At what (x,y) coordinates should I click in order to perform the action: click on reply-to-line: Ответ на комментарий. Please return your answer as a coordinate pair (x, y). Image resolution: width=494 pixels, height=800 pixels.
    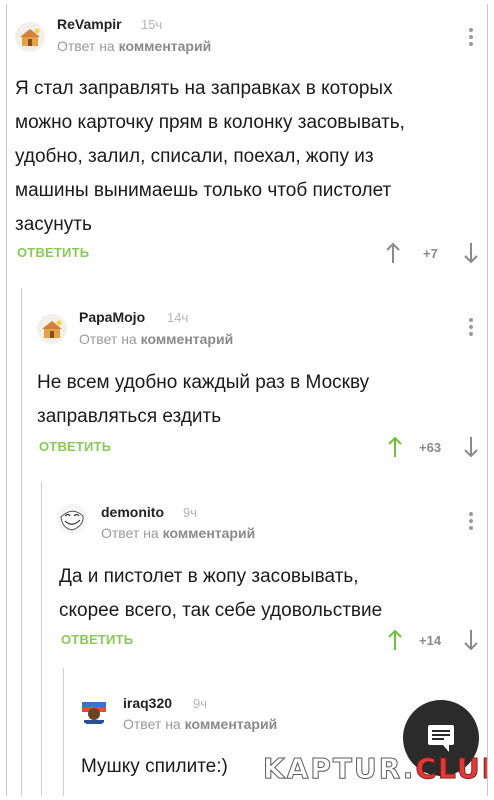
    Looking at the image, I should click on (200, 724).